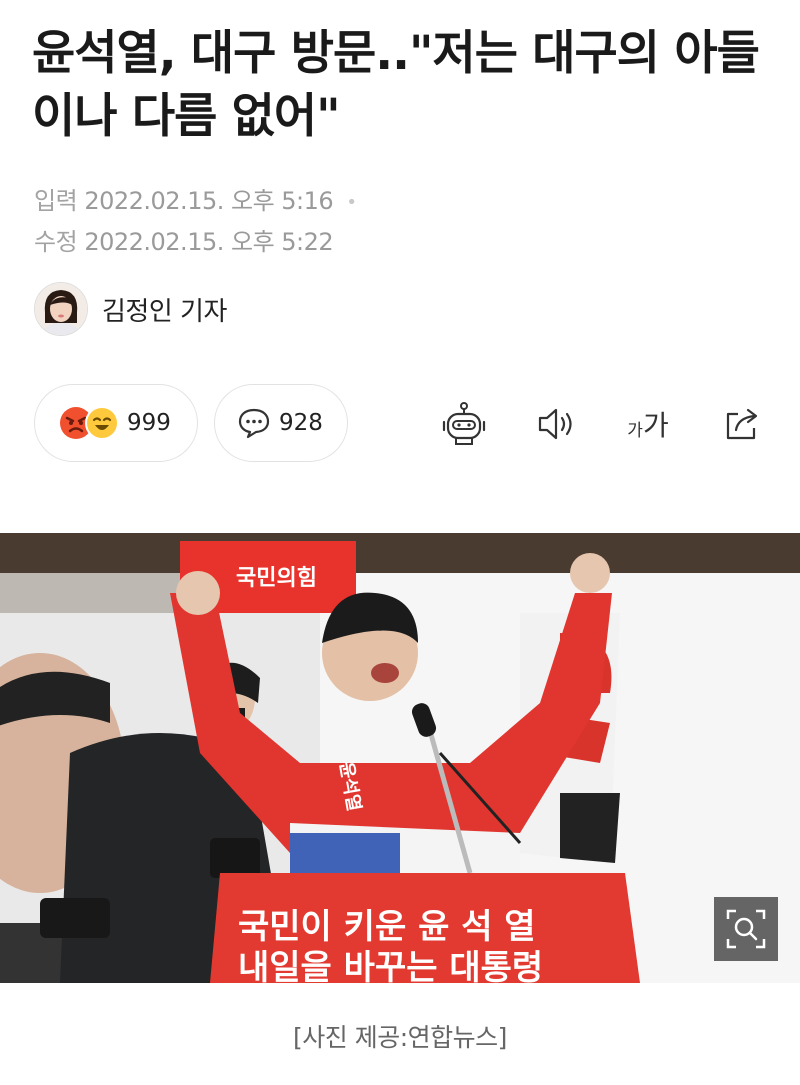  I want to click on party-sign-text: 국민의힘, so click(276, 578).